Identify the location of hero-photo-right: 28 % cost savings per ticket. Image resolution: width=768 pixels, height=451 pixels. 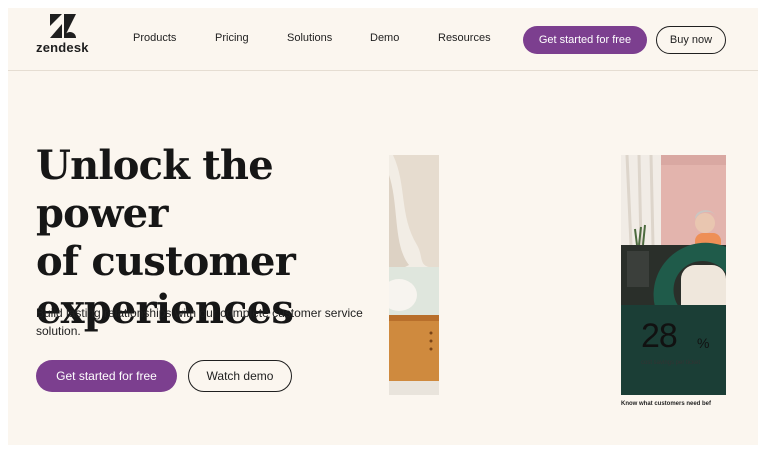
(673, 275).